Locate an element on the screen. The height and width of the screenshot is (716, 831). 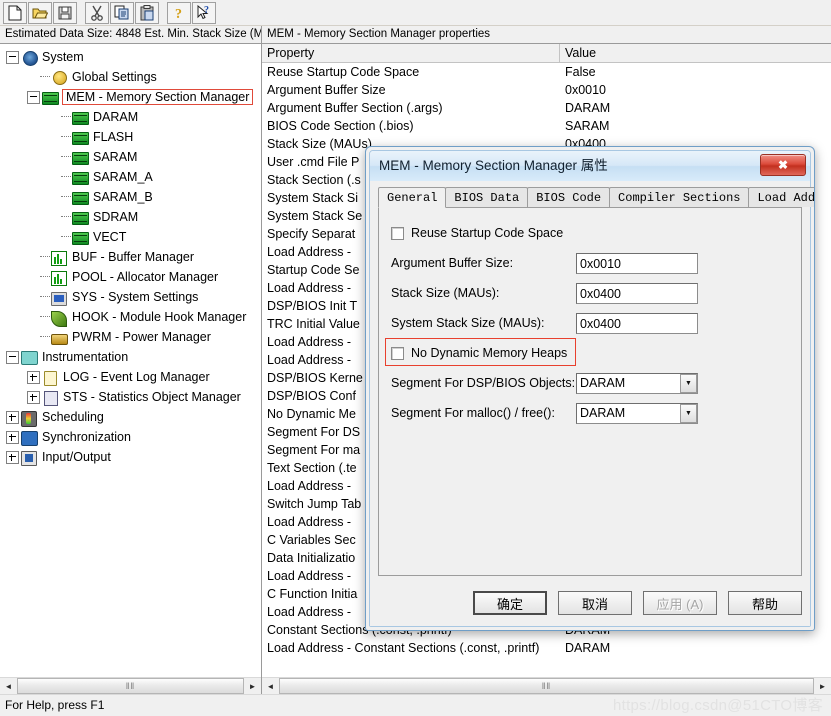
stack-size-label: Stack Size (MAUs): is located at coordinates (445, 293).